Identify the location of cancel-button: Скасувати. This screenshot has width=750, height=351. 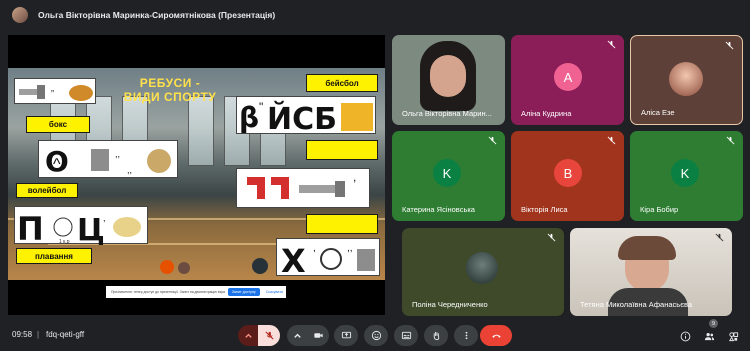
(274, 292).